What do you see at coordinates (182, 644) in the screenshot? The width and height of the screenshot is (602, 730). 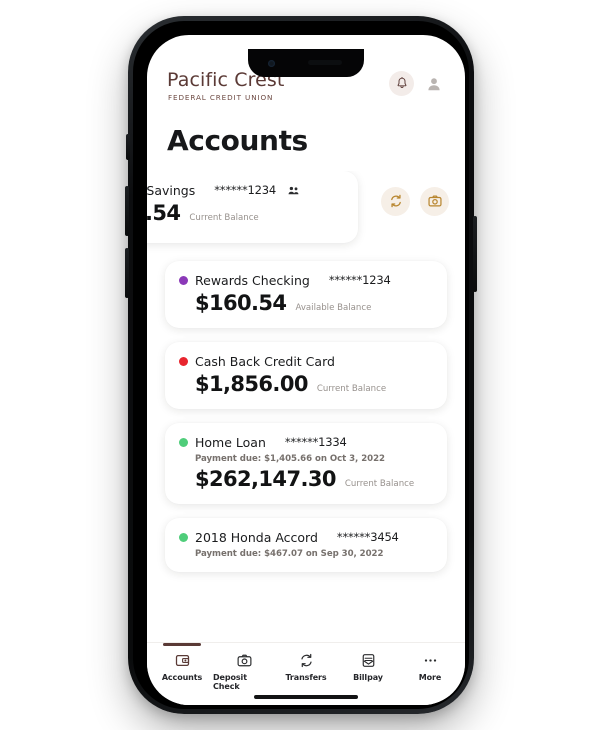 I see `active-tab-indicator` at bounding box center [182, 644].